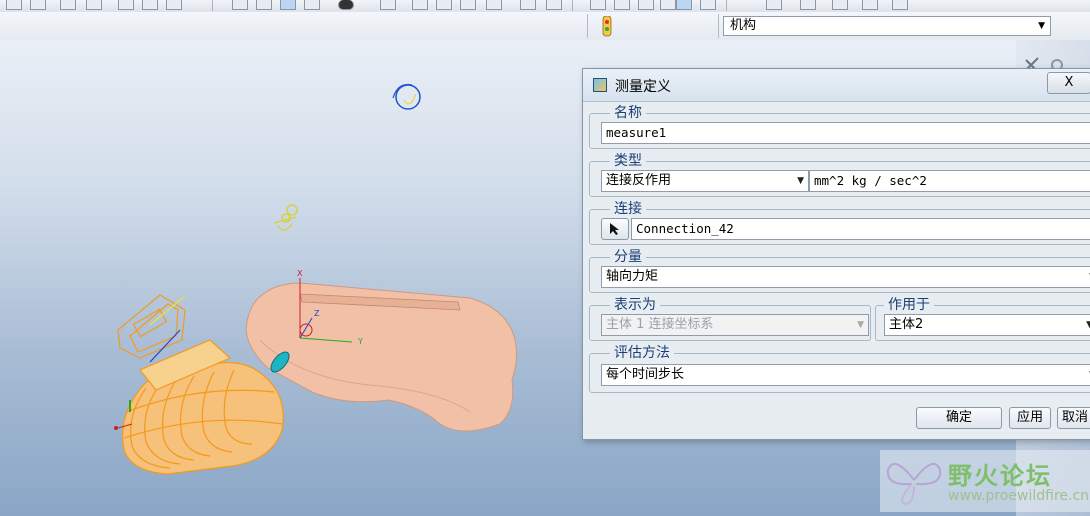 This screenshot has height=516, width=1090. I want to click on snapshot-icon, so click(646, 5).